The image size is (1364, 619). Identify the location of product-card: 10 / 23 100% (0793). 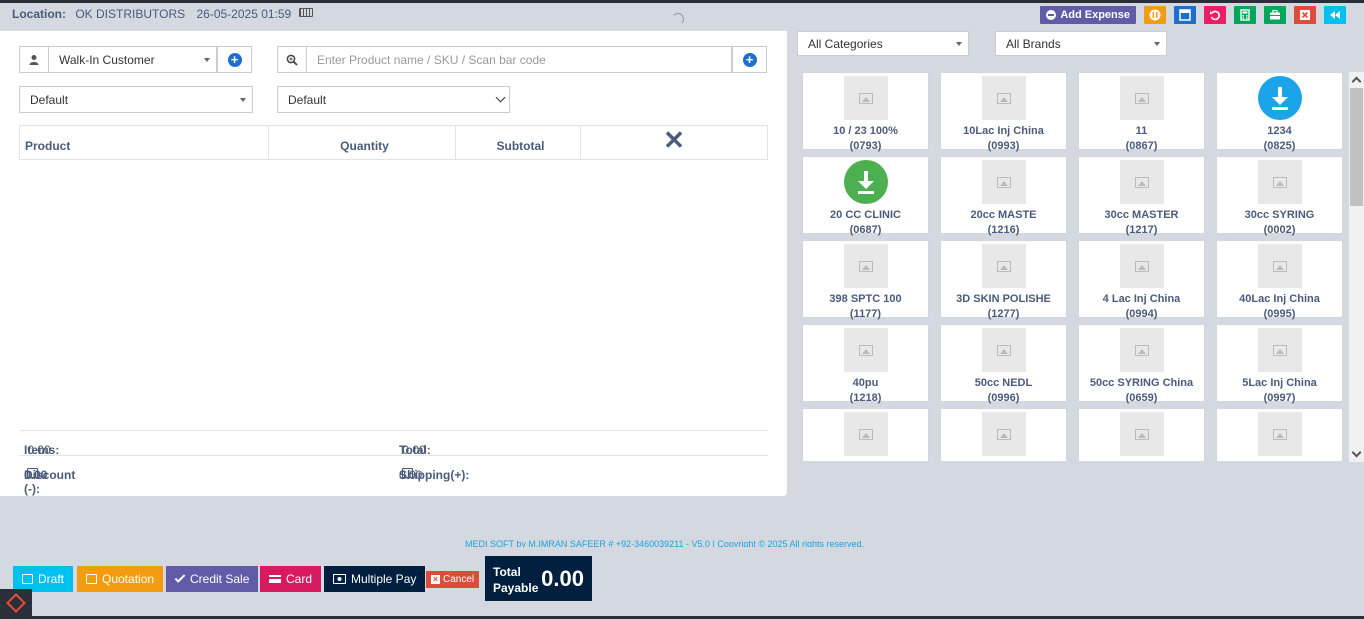
(865, 112).